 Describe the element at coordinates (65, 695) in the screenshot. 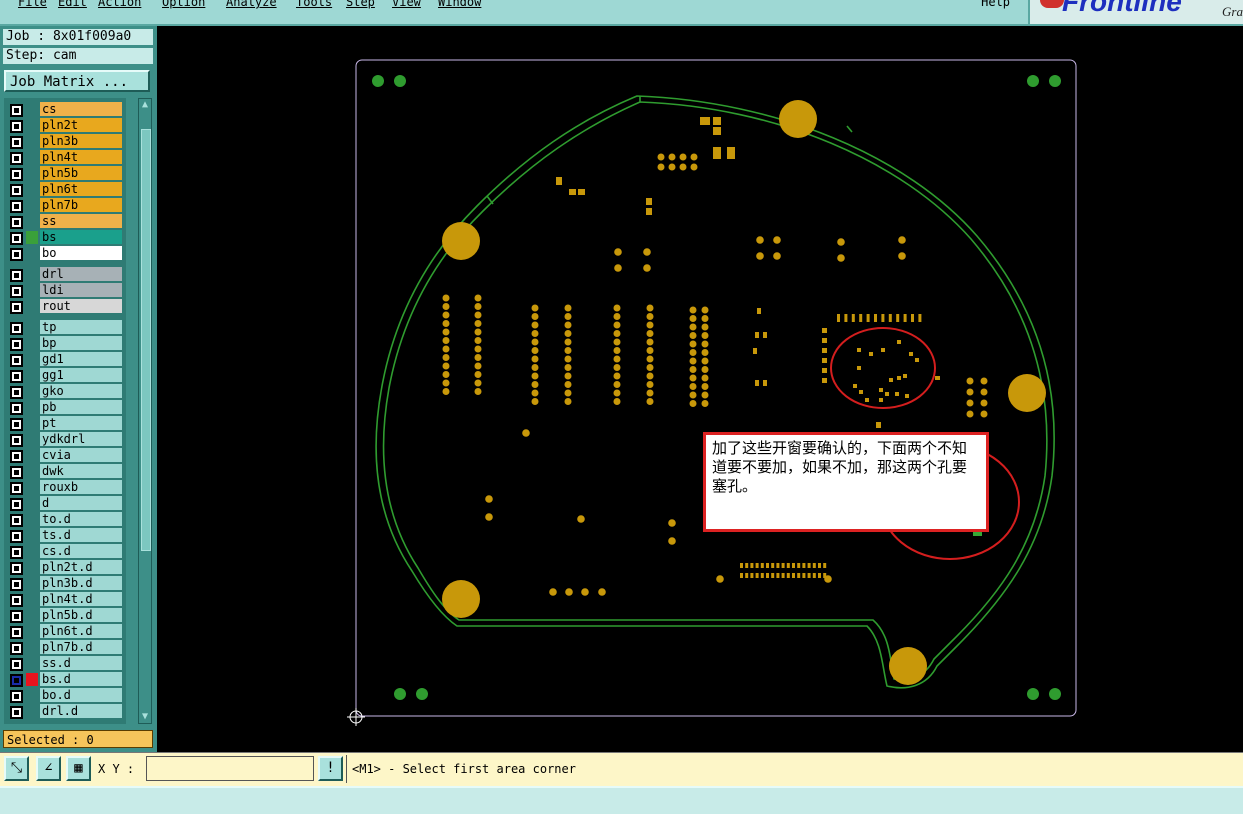

I see `layer-row: bo.d` at that location.